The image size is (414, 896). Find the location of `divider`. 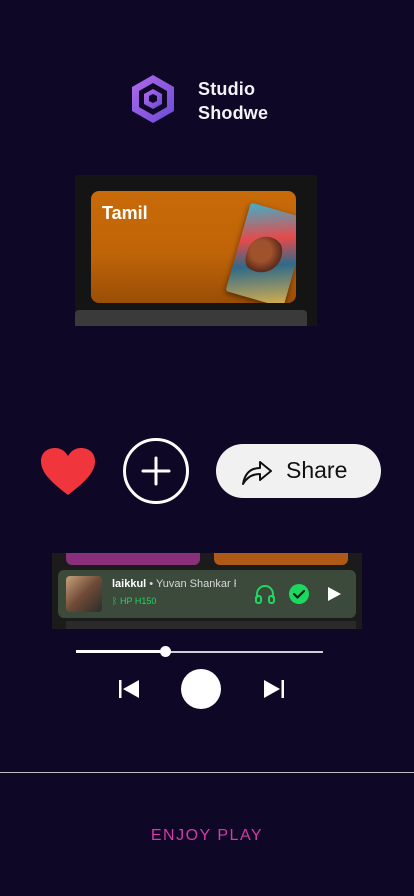

divider is located at coordinates (207, 772).